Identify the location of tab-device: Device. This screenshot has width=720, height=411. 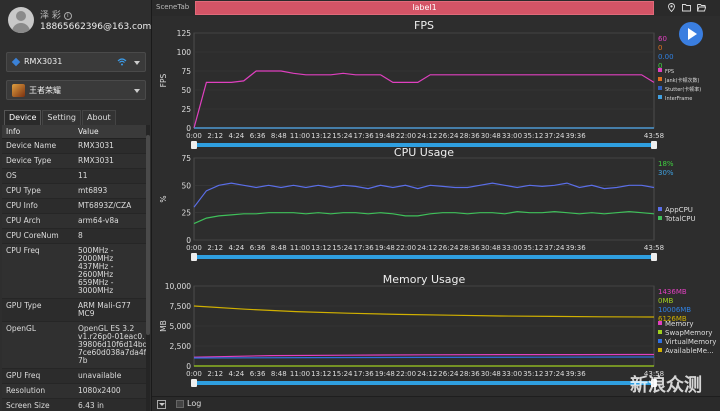
(23, 117).